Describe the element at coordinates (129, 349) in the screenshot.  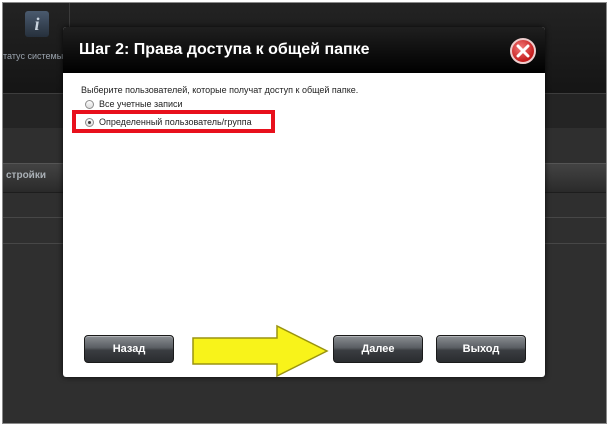
I see `back-button: Назад` at that location.